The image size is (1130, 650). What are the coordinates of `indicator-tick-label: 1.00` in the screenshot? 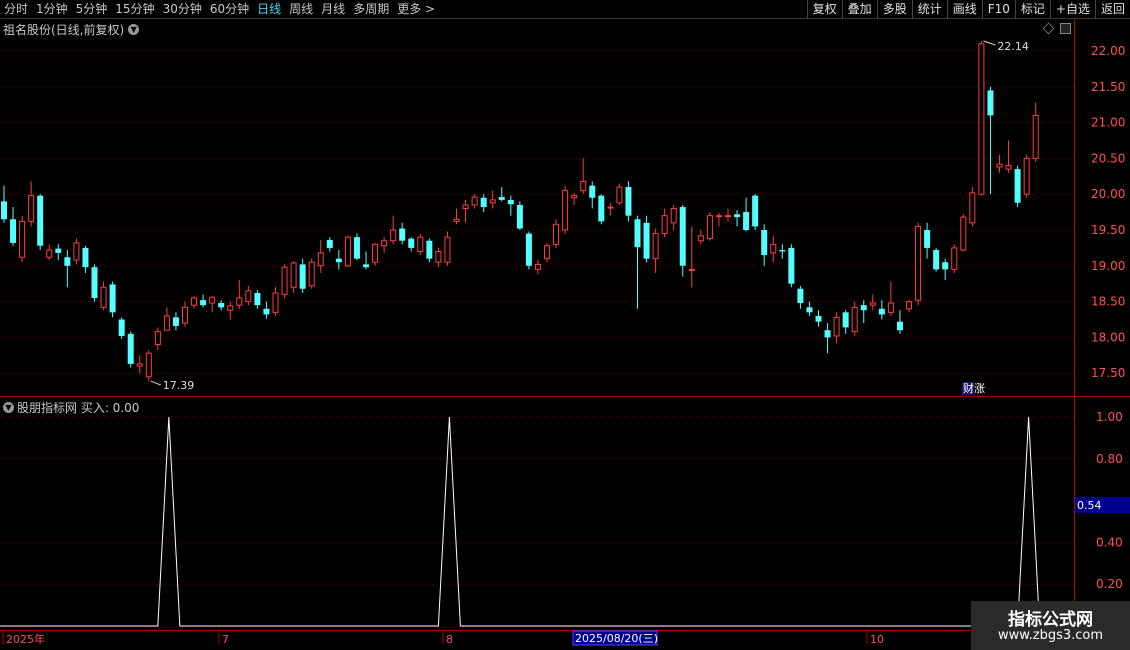 It's located at (1109, 417).